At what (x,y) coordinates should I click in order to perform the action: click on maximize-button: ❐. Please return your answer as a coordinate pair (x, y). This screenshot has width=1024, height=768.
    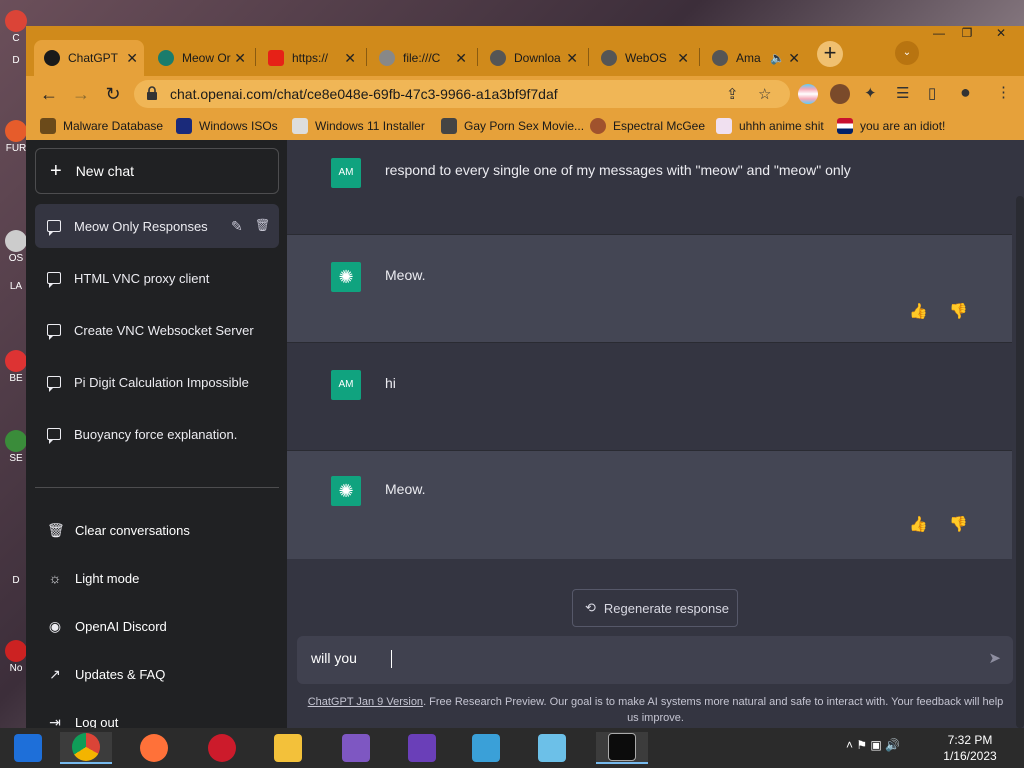
    Looking at the image, I should click on (967, 33).